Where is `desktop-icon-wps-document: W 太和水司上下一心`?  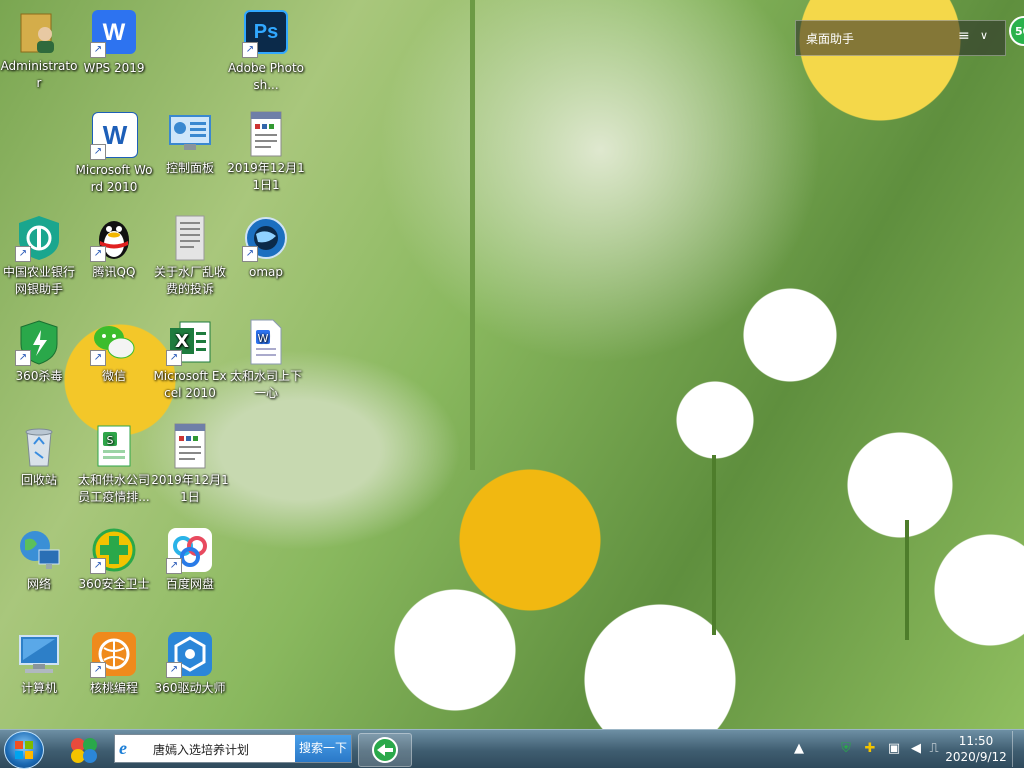 desktop-icon-wps-document: W 太和水司上下一心 is located at coordinates (266, 360).